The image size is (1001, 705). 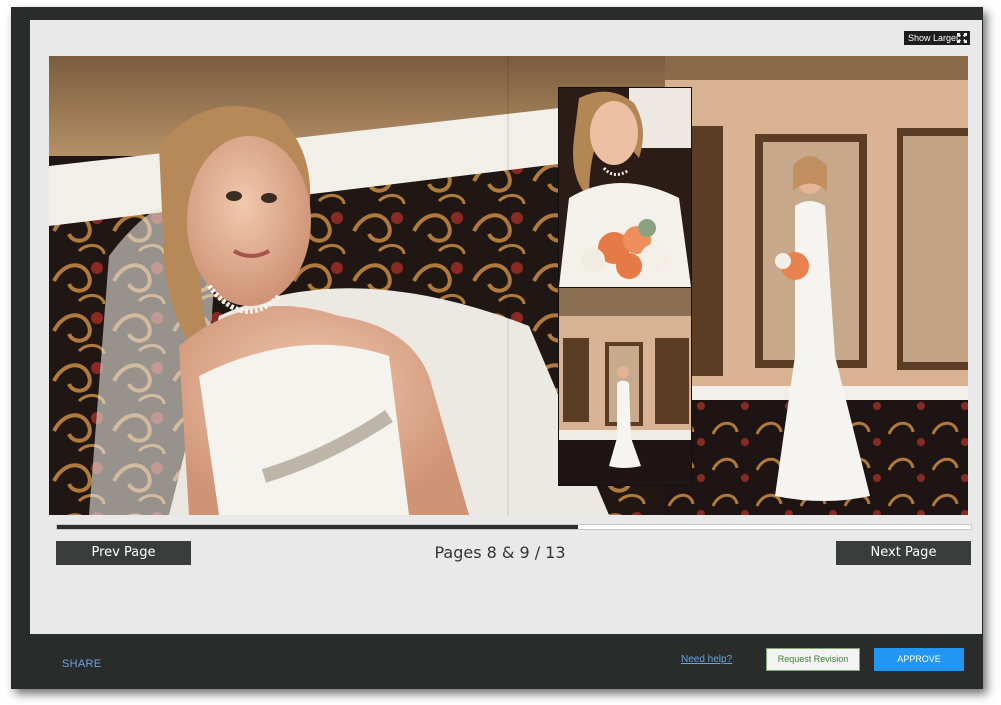 I want to click on next-page-button: Next Page, so click(x=903, y=553).